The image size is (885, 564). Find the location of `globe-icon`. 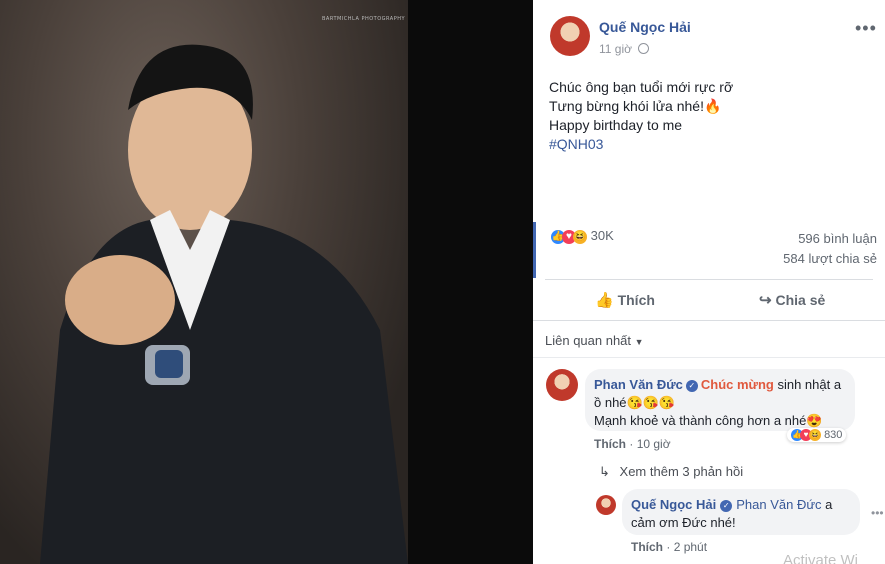

globe-icon is located at coordinates (644, 48).